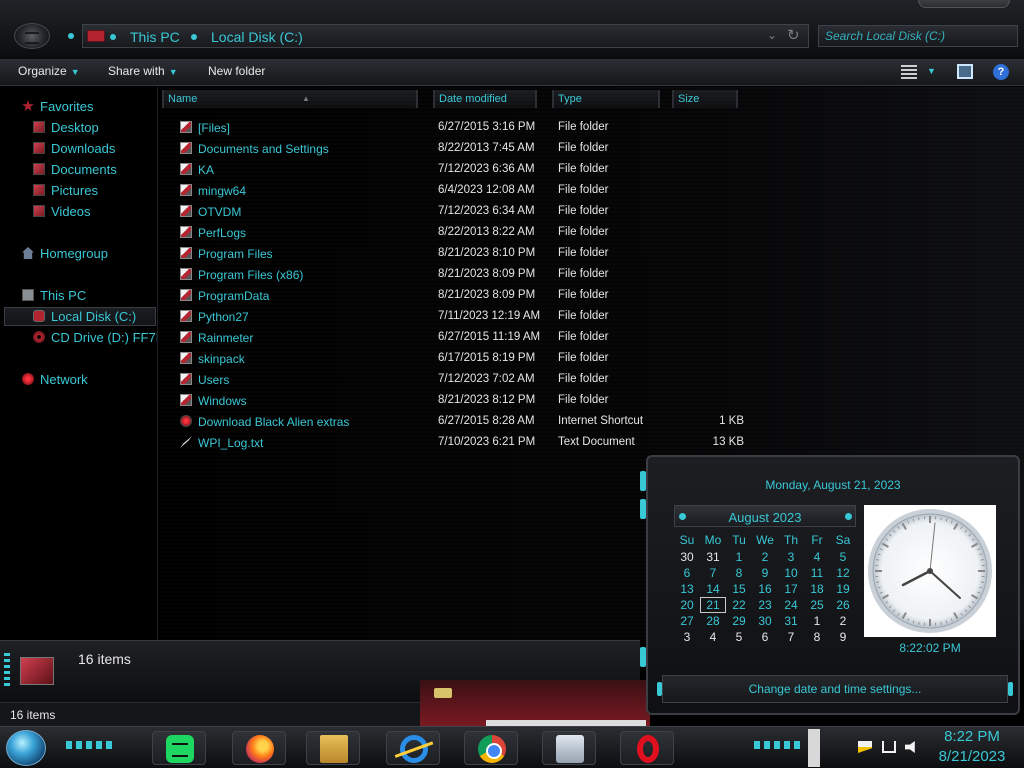 The height and width of the screenshot is (768, 1024). Describe the element at coordinates (485, 99) in the screenshot. I see `column-header-date: Date modified` at that location.